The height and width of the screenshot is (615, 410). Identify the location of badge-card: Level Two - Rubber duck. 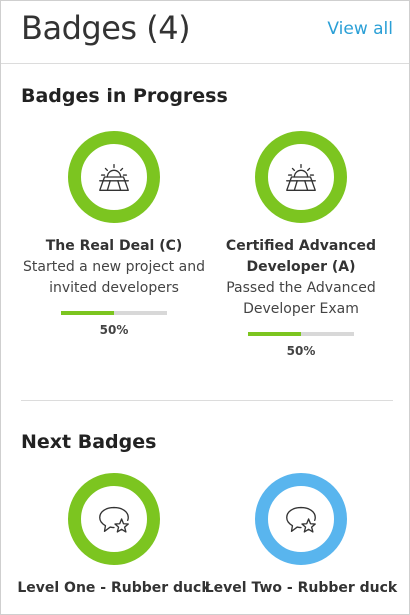
(301, 536).